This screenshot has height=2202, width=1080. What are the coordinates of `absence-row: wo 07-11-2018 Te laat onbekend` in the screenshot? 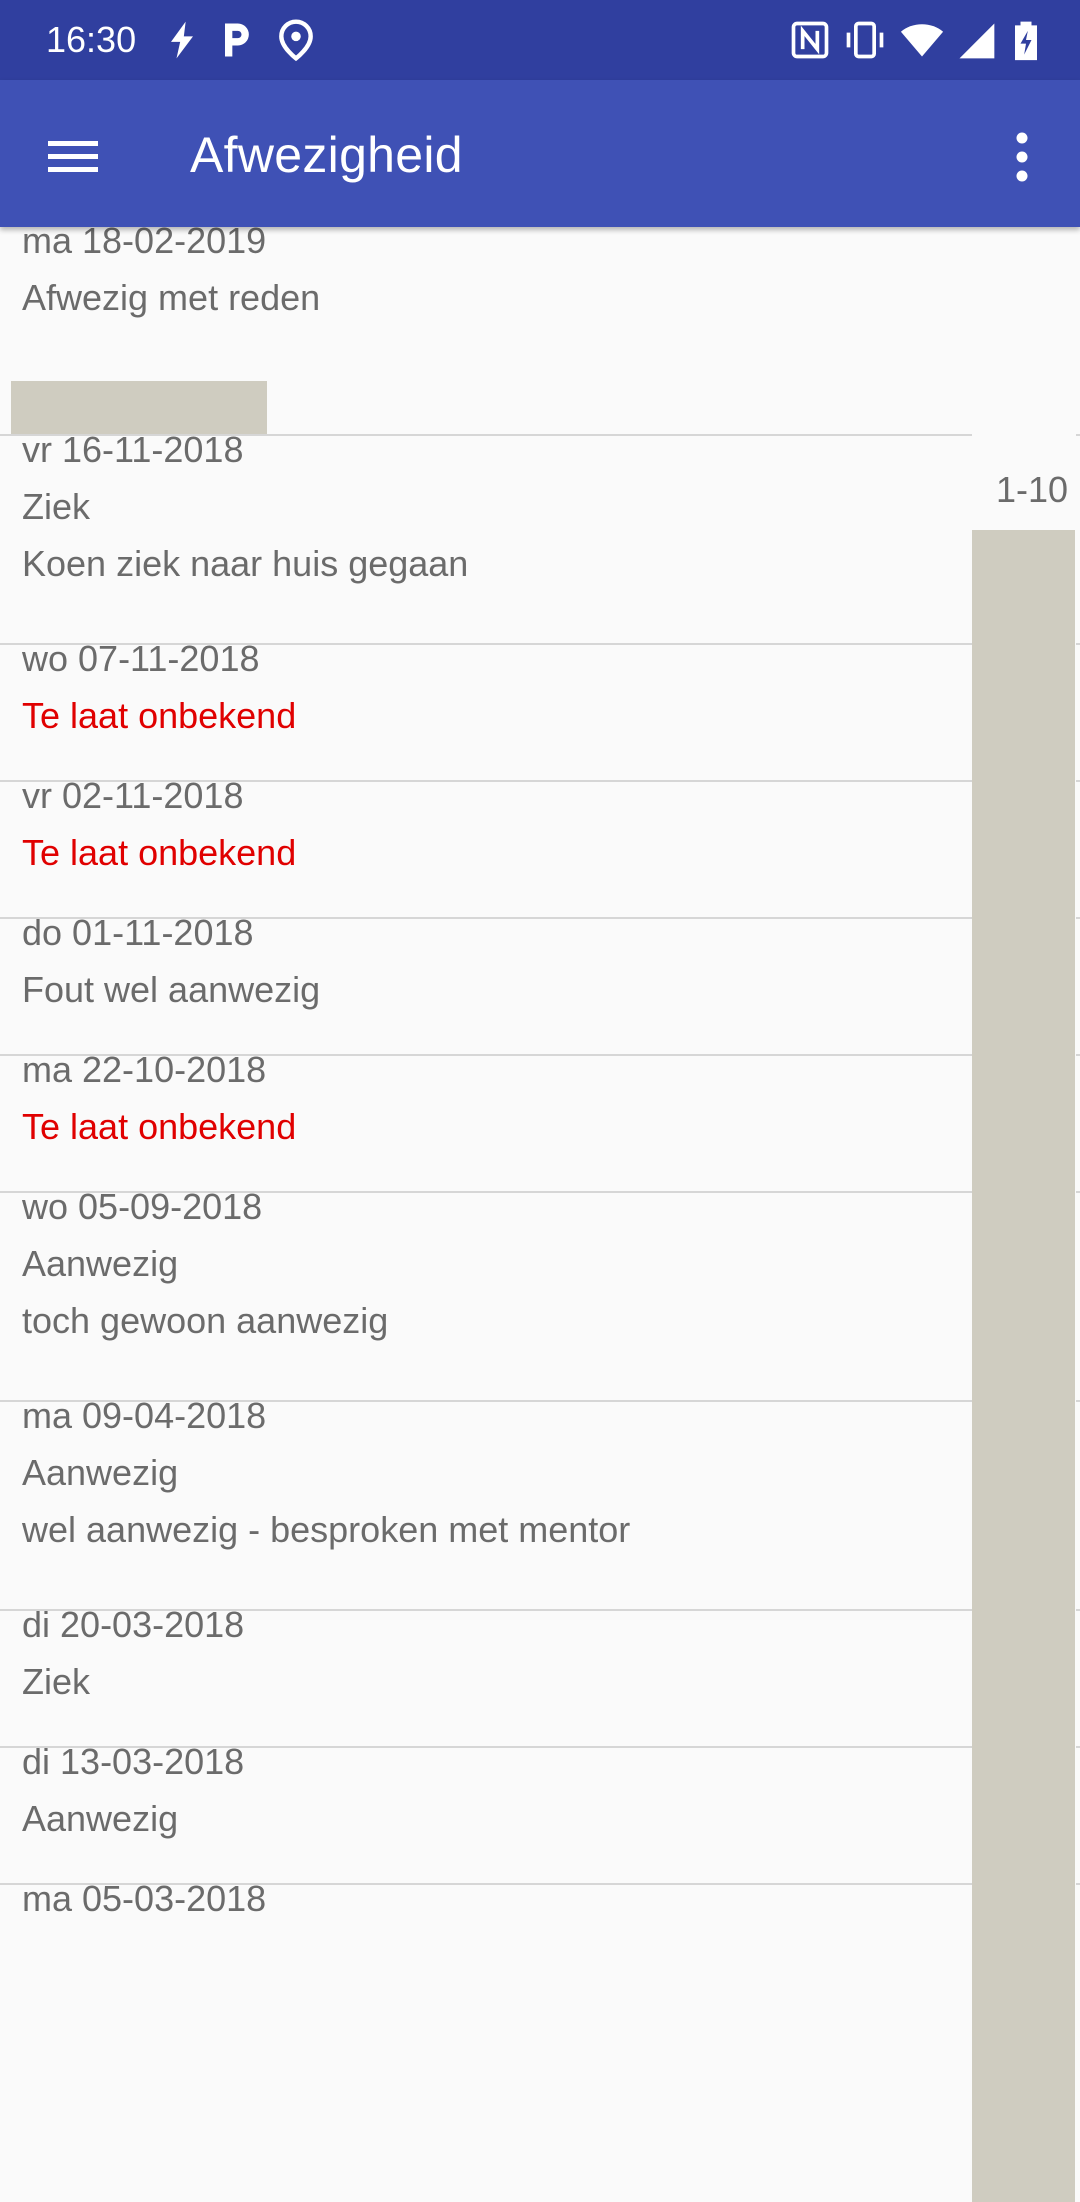 It's located at (486, 710).